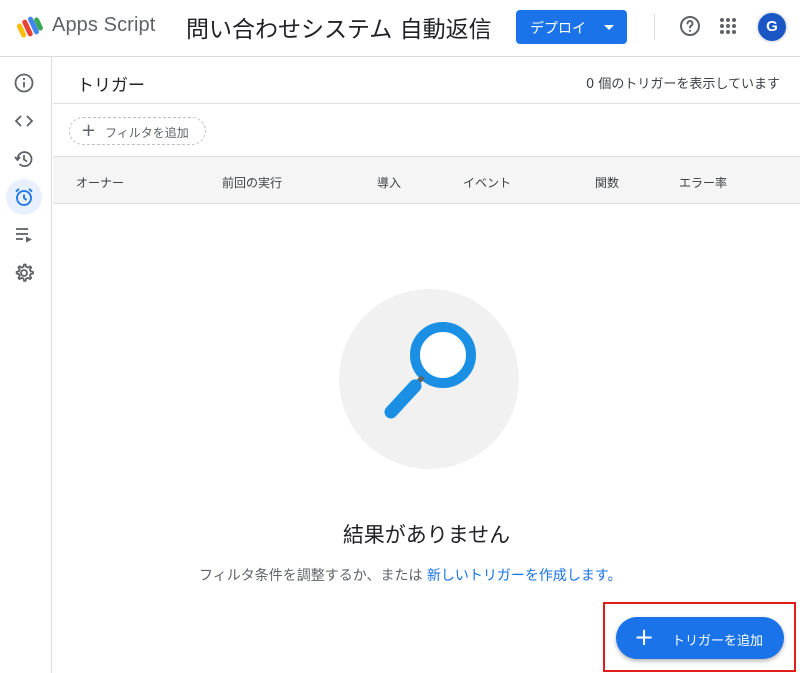 This screenshot has width=800, height=673. I want to click on column-header-event: イベント, so click(487, 182).